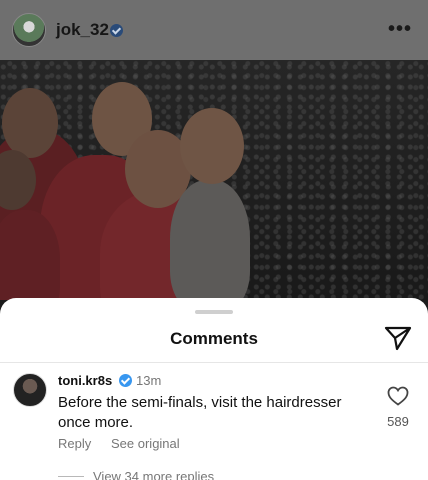 This screenshot has height=480, width=428. Describe the element at coordinates (400, 29) in the screenshot. I see `more-options-icon: •••` at that location.